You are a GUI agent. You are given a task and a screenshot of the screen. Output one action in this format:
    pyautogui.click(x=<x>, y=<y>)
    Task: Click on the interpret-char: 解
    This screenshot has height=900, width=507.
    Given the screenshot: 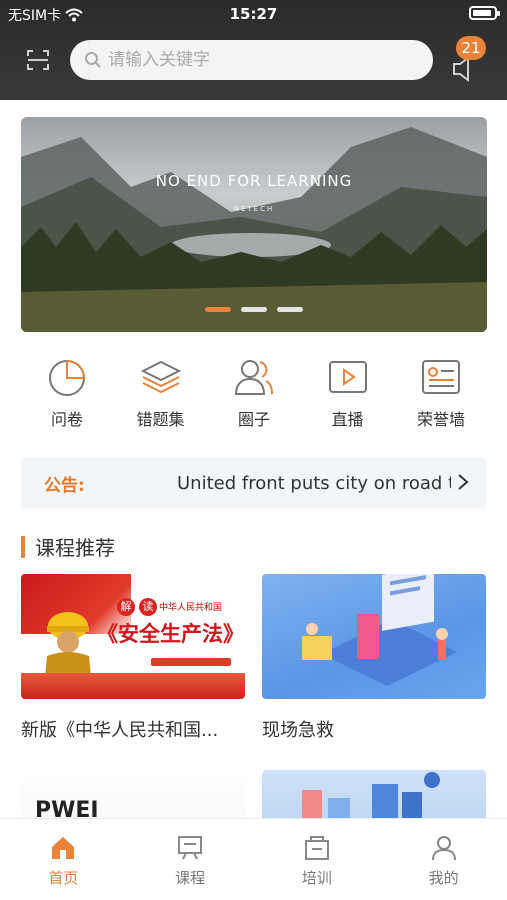 What is the action you would take?
    pyautogui.click(x=126, y=607)
    